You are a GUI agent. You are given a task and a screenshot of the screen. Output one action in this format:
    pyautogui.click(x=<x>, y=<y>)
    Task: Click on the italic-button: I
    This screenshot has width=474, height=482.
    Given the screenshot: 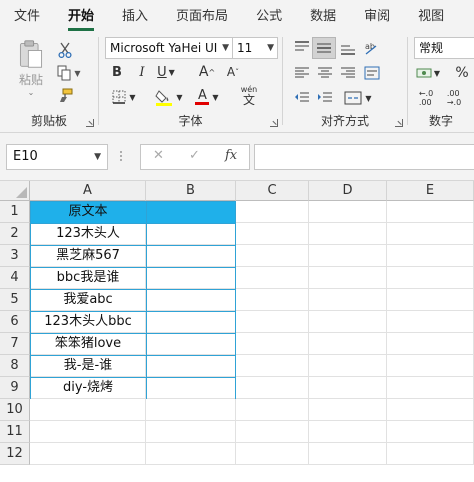 What is the action you would take?
    pyautogui.click(x=142, y=72)
    